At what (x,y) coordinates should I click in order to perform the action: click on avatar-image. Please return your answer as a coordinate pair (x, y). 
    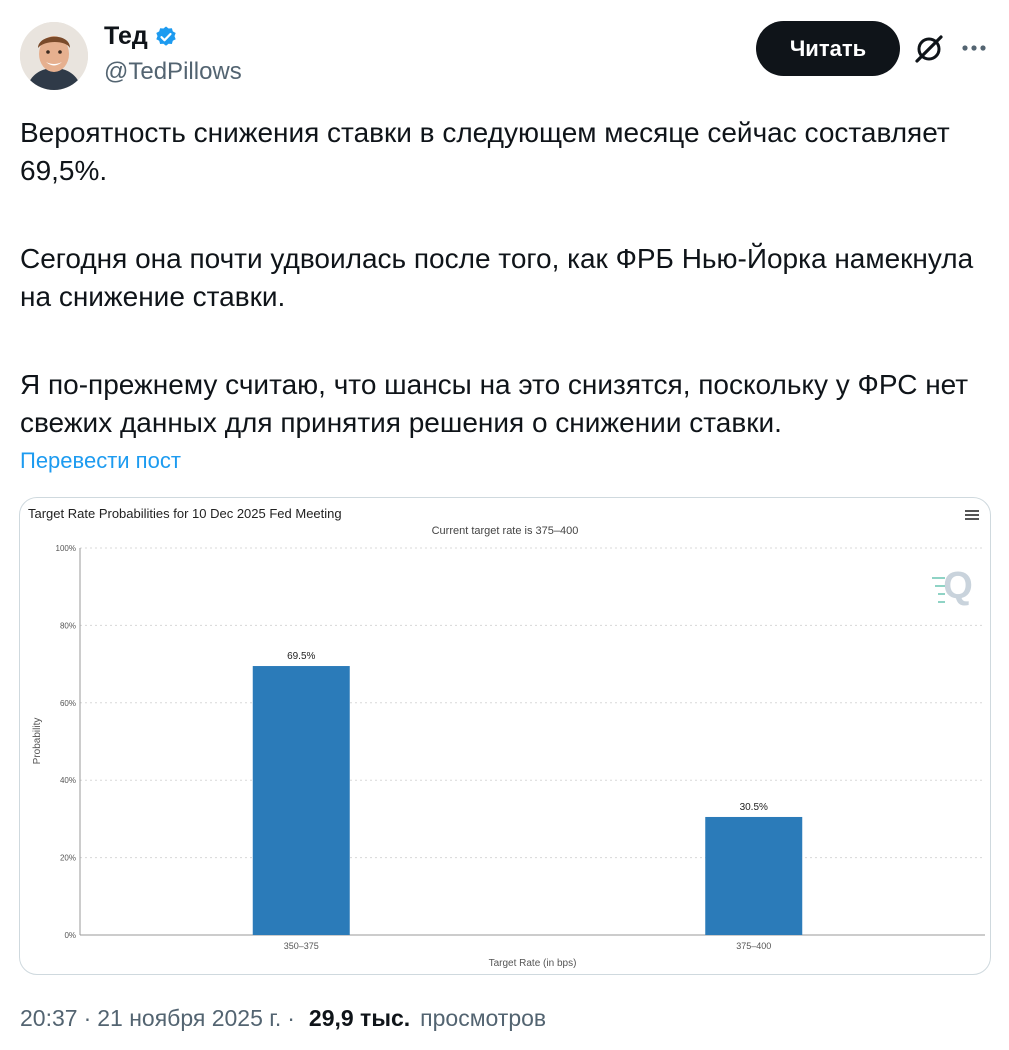
    Looking at the image, I should click on (54, 56).